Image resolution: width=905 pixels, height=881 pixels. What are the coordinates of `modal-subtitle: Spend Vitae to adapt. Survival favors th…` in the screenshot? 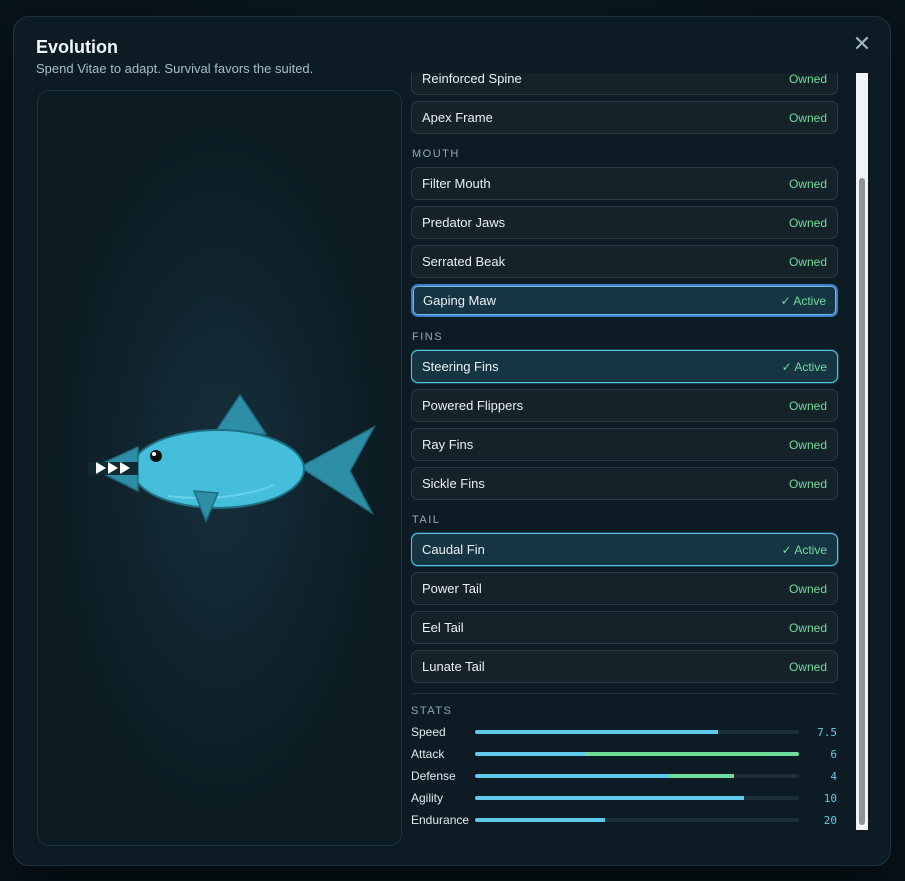 It's located at (175, 68).